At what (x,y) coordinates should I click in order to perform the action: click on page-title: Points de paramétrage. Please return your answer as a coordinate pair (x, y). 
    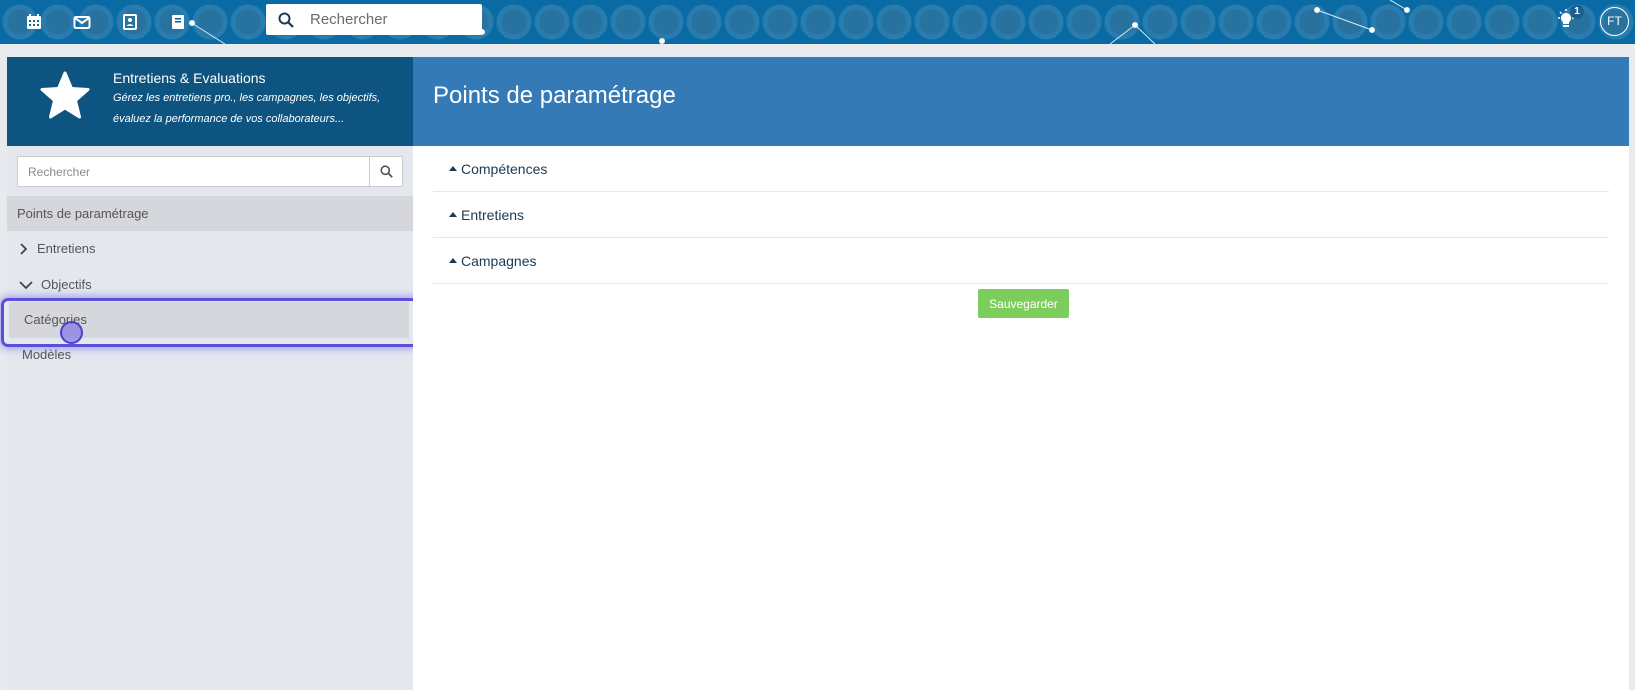
    Looking at the image, I should click on (554, 95).